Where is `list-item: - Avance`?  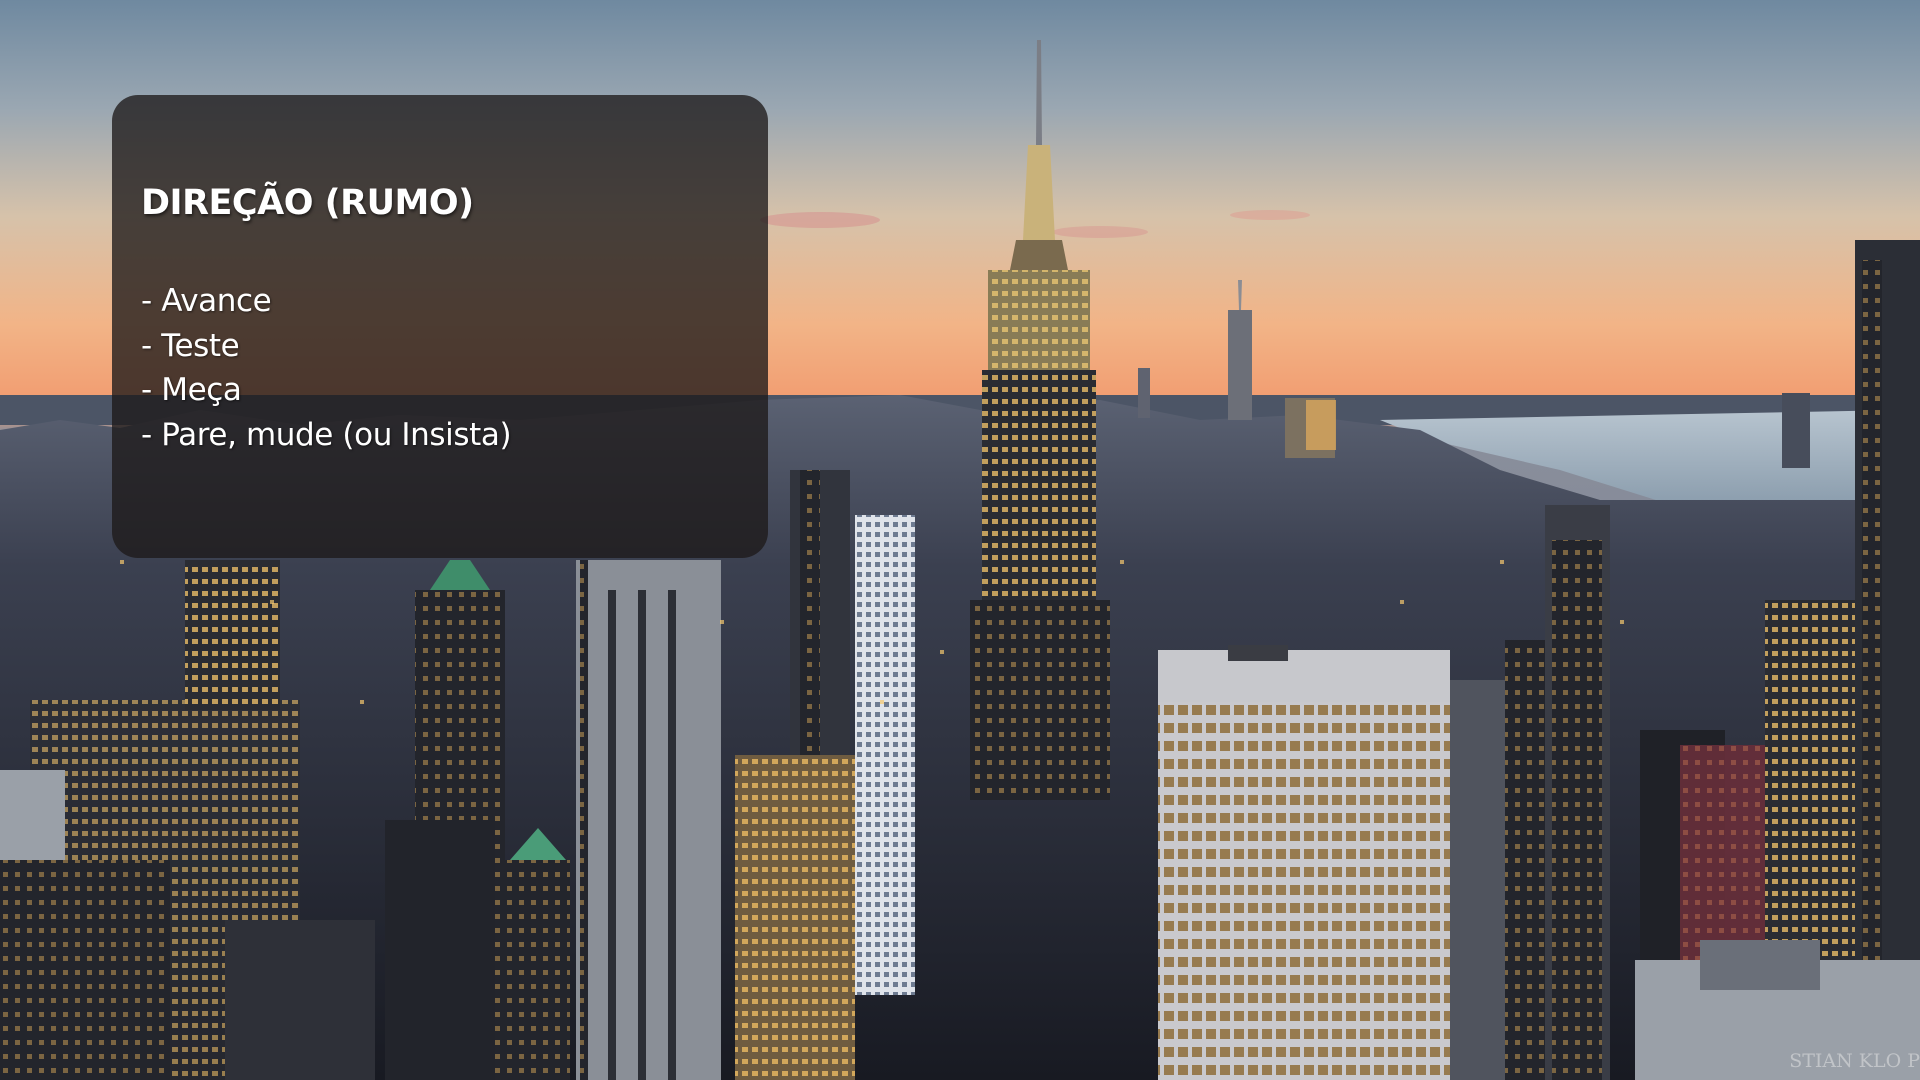 list-item: - Avance is located at coordinates (206, 301).